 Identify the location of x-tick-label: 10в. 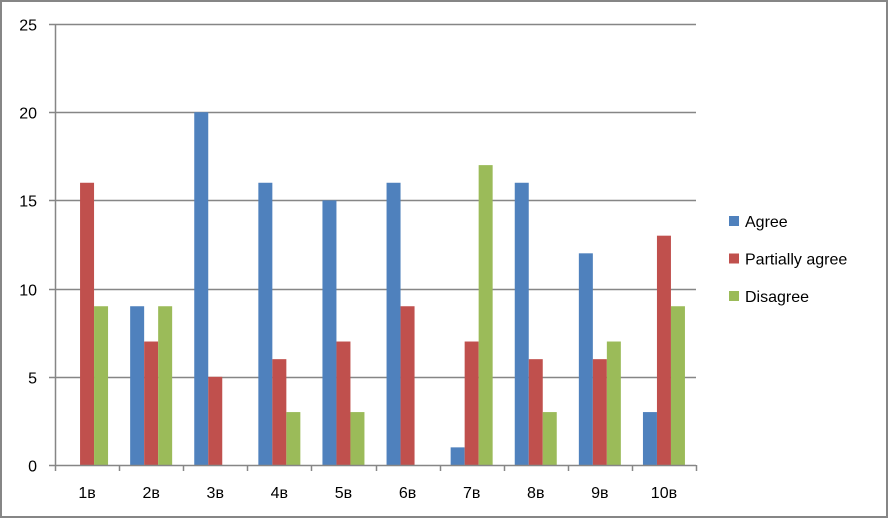
(664, 493).